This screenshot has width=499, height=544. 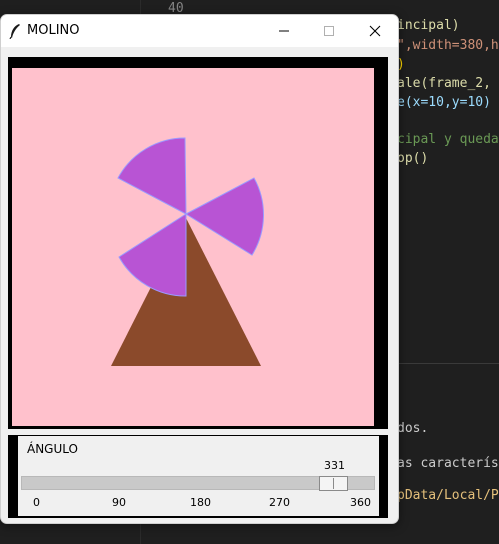 What do you see at coordinates (119, 502) in the screenshot?
I see `scale-tick-90: 90` at bounding box center [119, 502].